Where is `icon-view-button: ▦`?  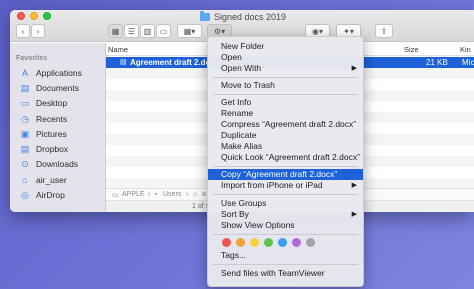
icon-view-button: ▦ is located at coordinates (115, 31).